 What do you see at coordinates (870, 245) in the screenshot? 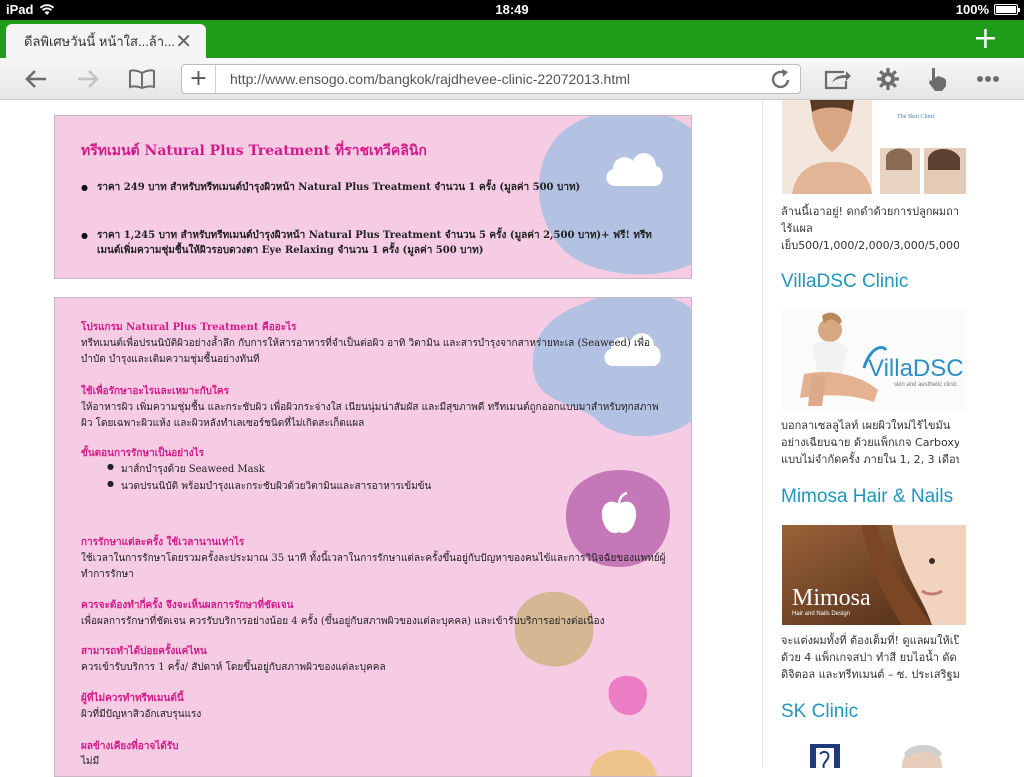
I see `deal-description-line: เย็บ500/1,000/2,000/3,000/5,000` at bounding box center [870, 245].